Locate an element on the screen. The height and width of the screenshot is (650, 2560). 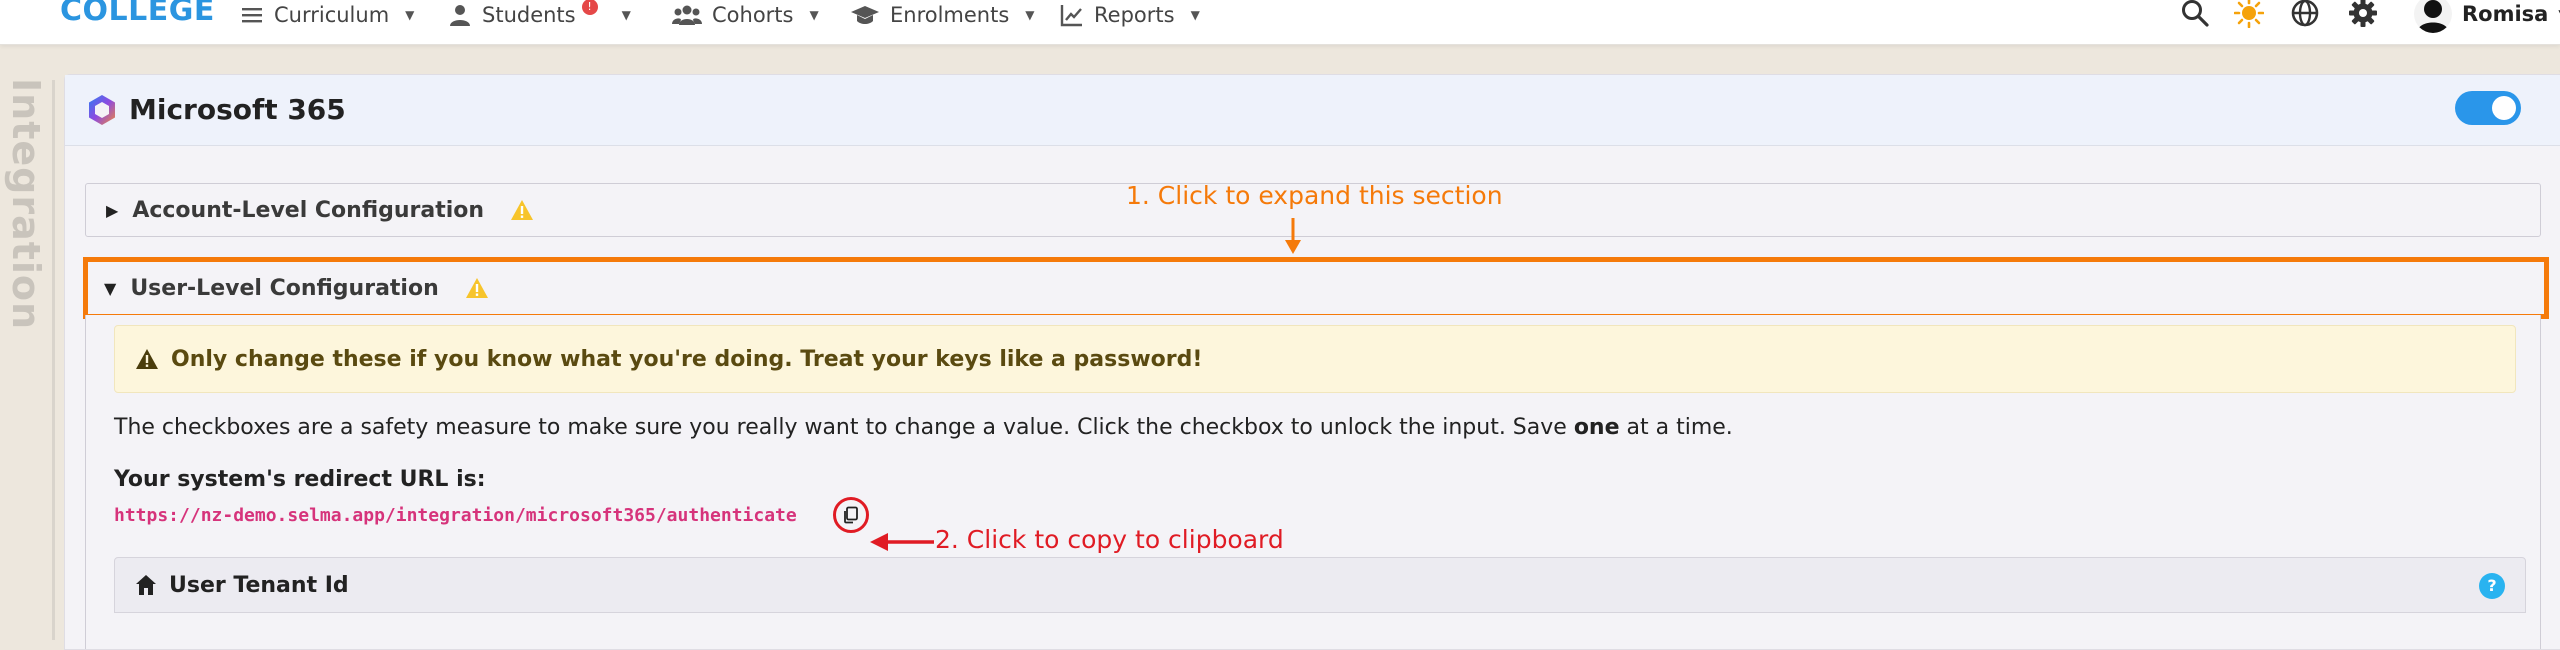
caret-right-icon: ▶ is located at coordinates (112, 210).